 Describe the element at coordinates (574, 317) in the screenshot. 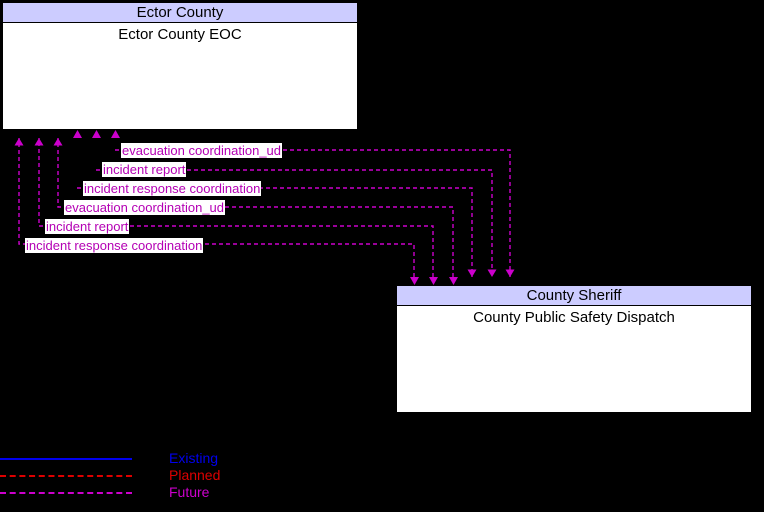

I see `entity-element-county-public-safety-dispatch: County Public Safety Dispatch` at that location.